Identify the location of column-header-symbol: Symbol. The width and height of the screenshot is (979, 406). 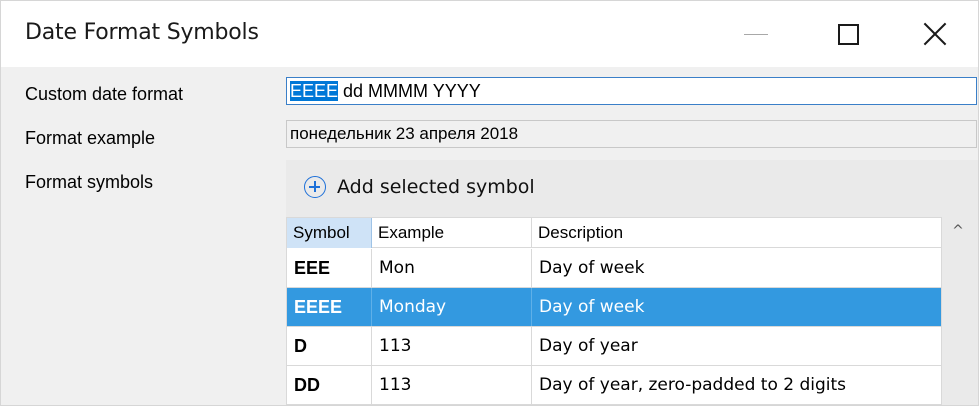
(329, 233).